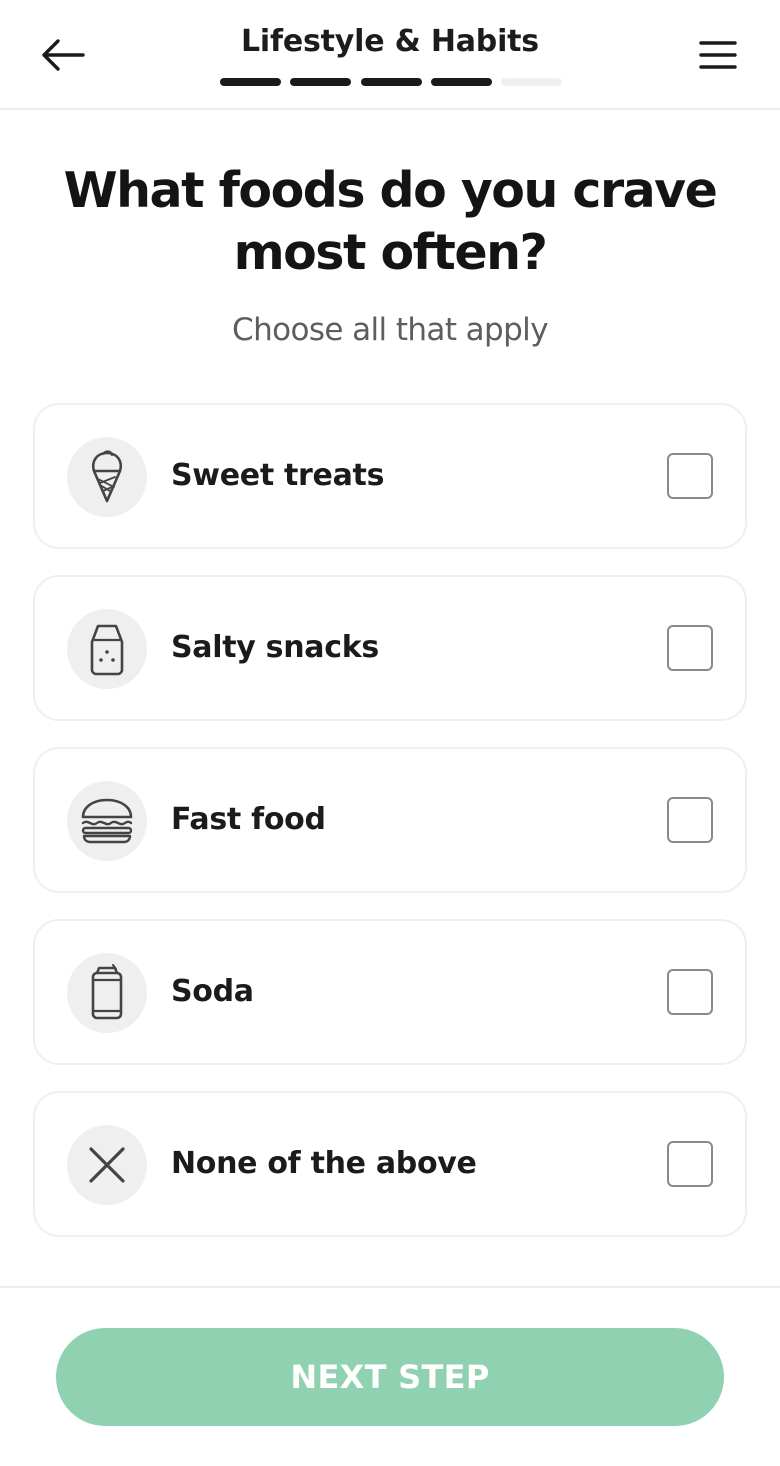  Describe the element at coordinates (275, 647) in the screenshot. I see `option-label: Salty snacks` at that location.